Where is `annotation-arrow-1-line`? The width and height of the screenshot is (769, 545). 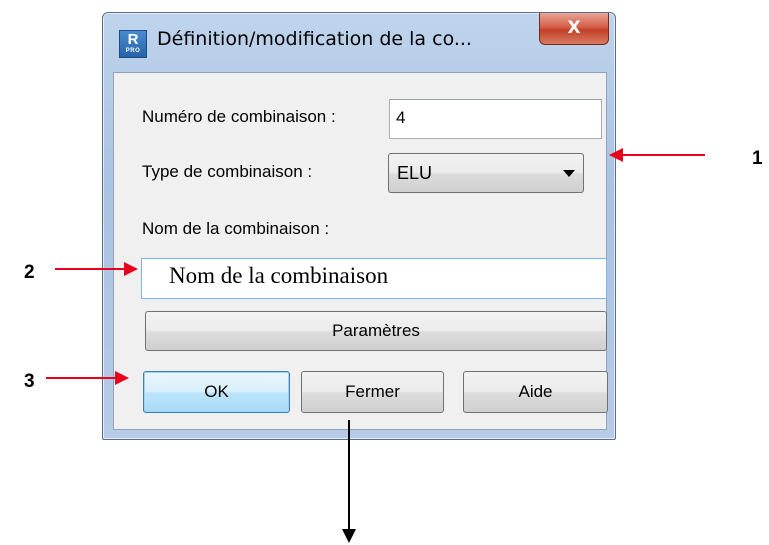 annotation-arrow-1-line is located at coordinates (662, 155).